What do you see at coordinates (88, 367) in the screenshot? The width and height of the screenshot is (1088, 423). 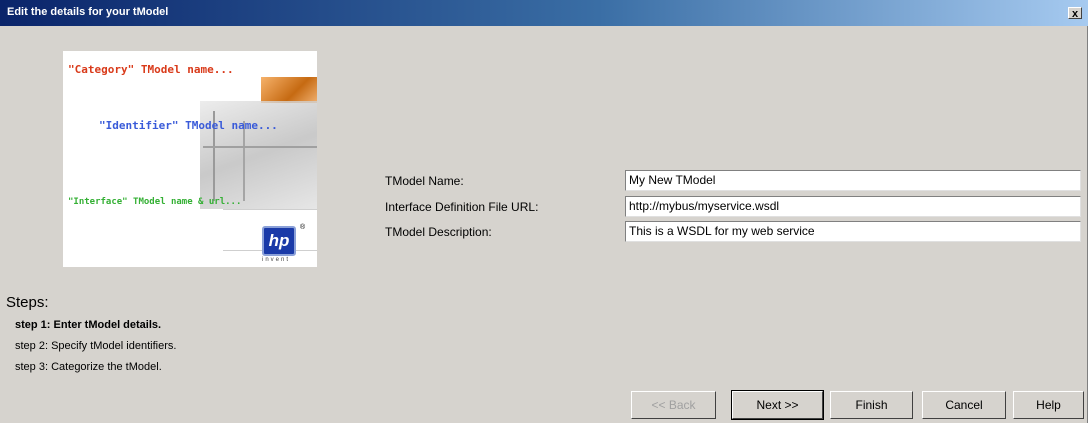 I see `step-item: step 3: Categorize the tModel.` at bounding box center [88, 367].